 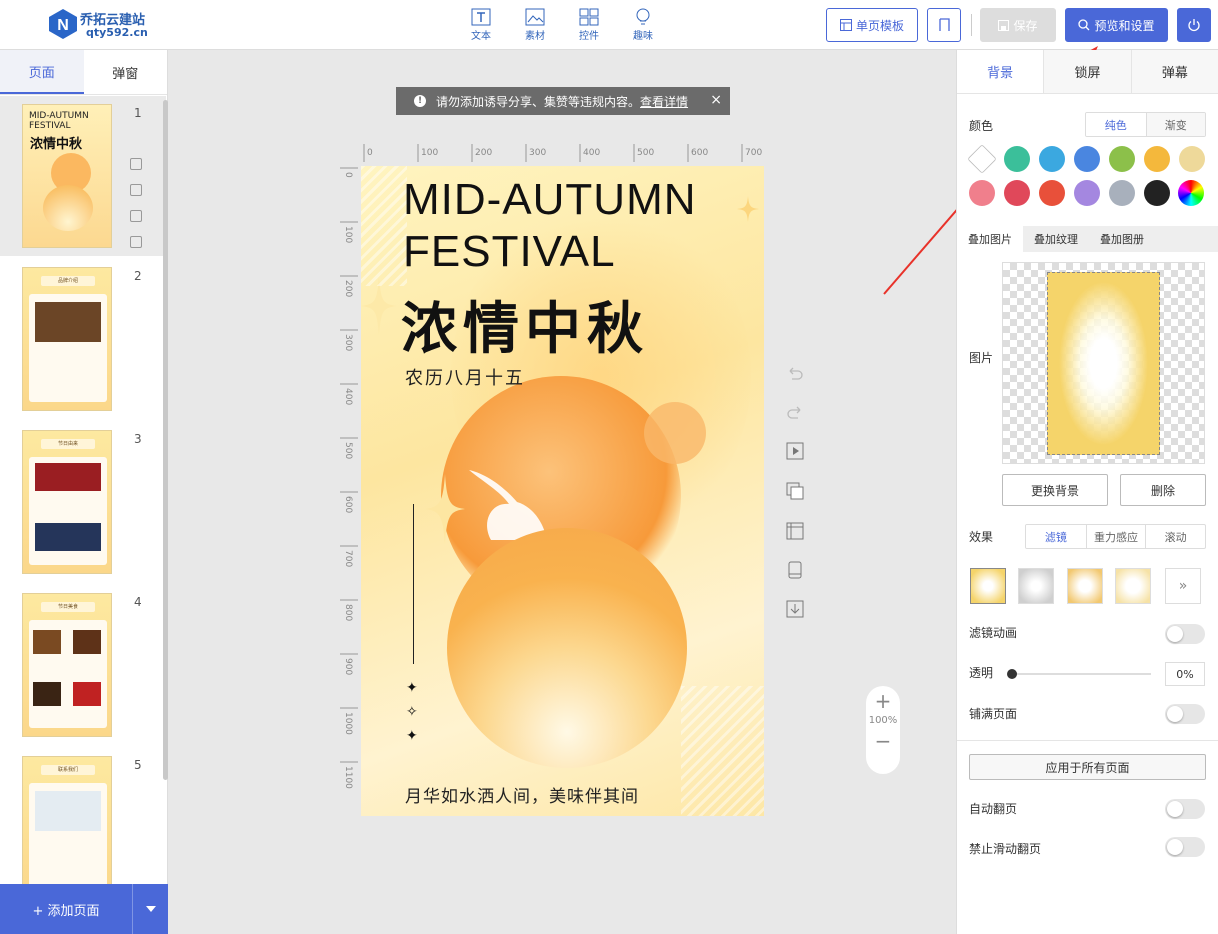 I want to click on opacity-input: 0%, so click(x=1185, y=674).